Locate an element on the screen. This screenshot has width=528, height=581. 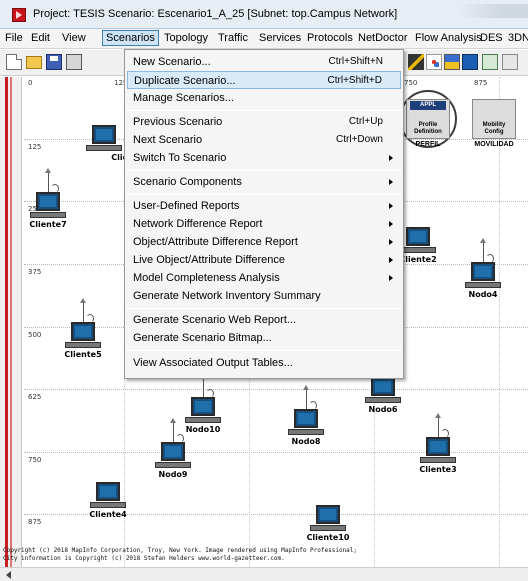
menu-des: DES is located at coordinates (491, 38).